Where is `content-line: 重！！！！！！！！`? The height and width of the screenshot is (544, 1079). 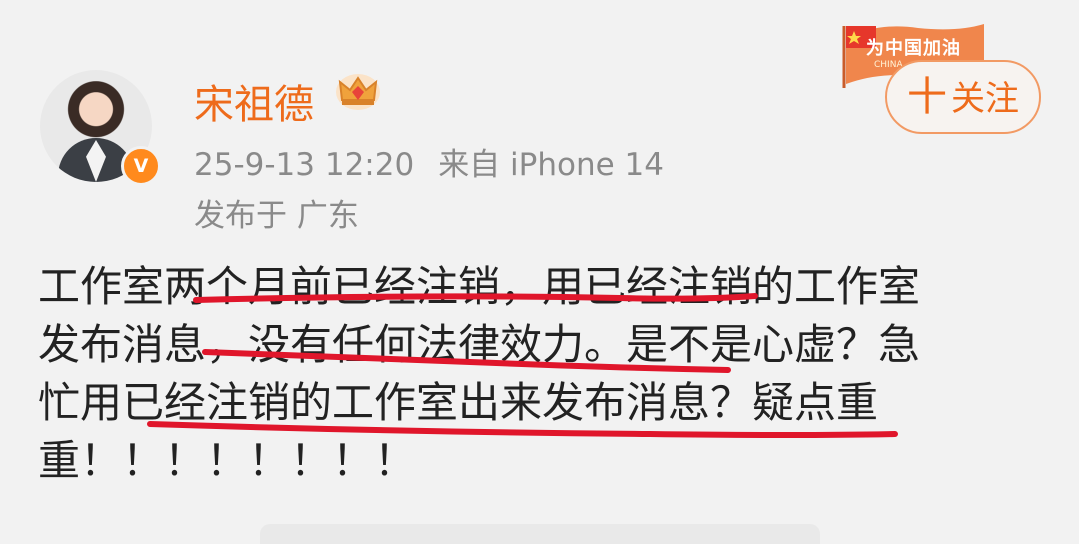 content-line: 重！！！！！！！！ is located at coordinates (227, 460).